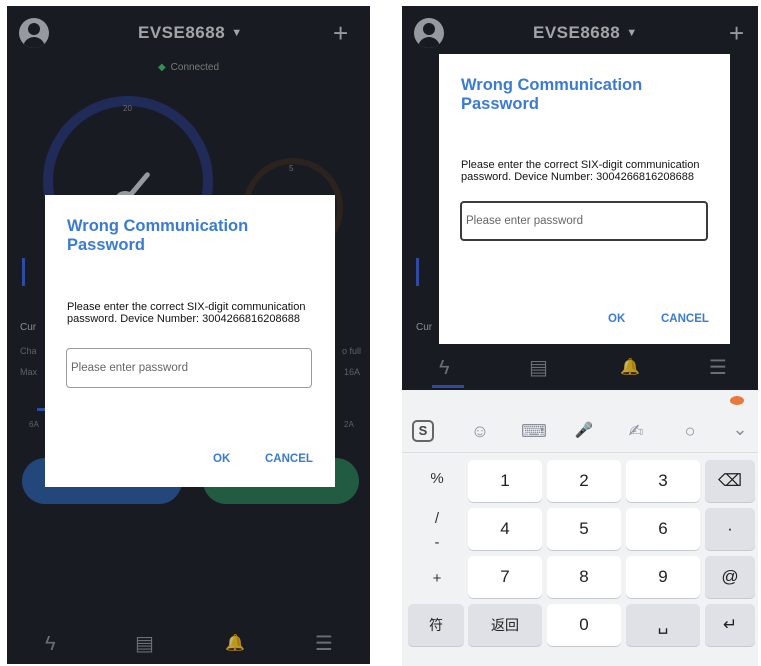 Image resolution: width=761 pixels, height=666 pixels. What do you see at coordinates (663, 625) in the screenshot?
I see `space-key: ␣` at bounding box center [663, 625].